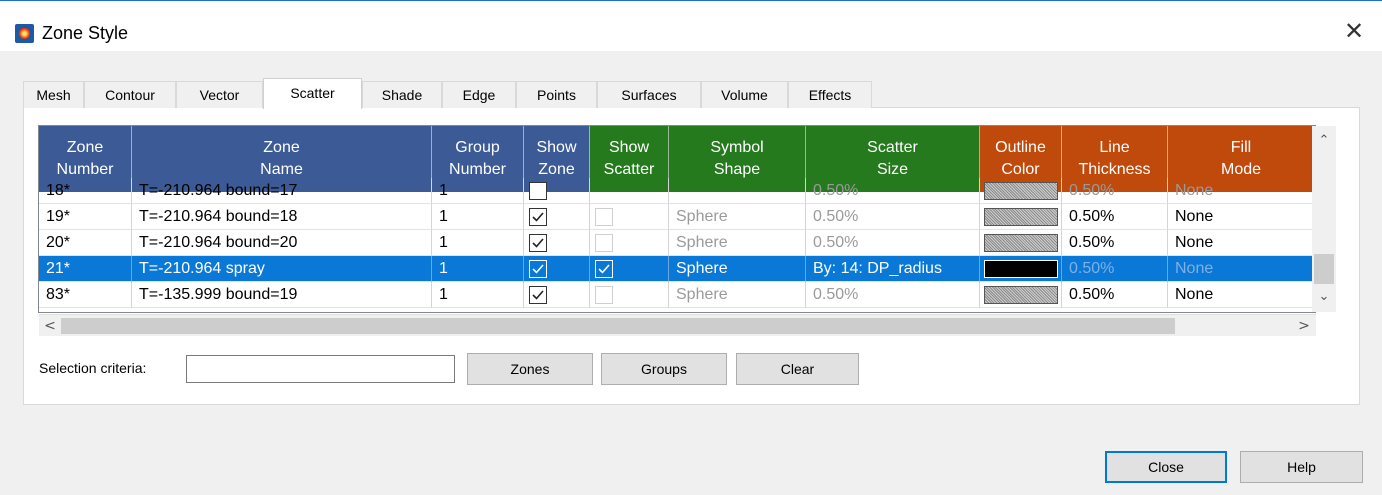 The width and height of the screenshot is (1382, 495). Describe the element at coordinates (93, 368) in the screenshot. I see `selection-criteria-label: Selection criteria:` at that location.